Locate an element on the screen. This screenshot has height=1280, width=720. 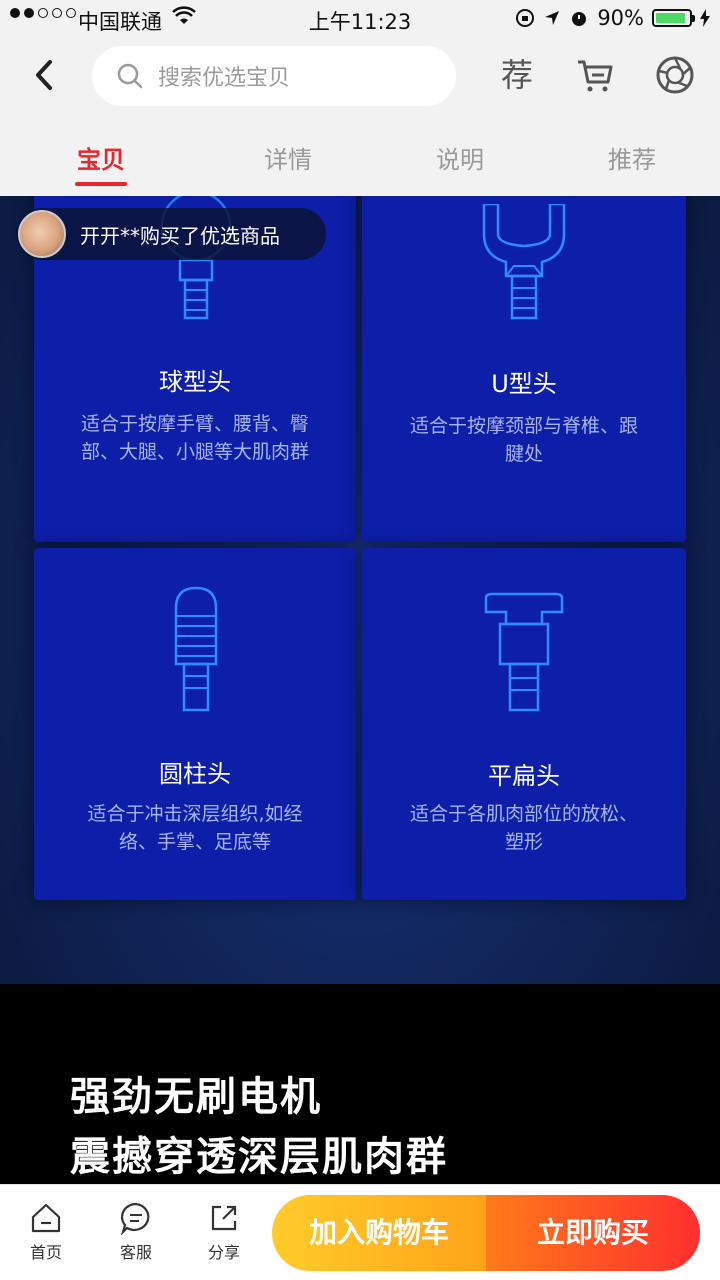
home-button: 首页 is located at coordinates (46, 1232).